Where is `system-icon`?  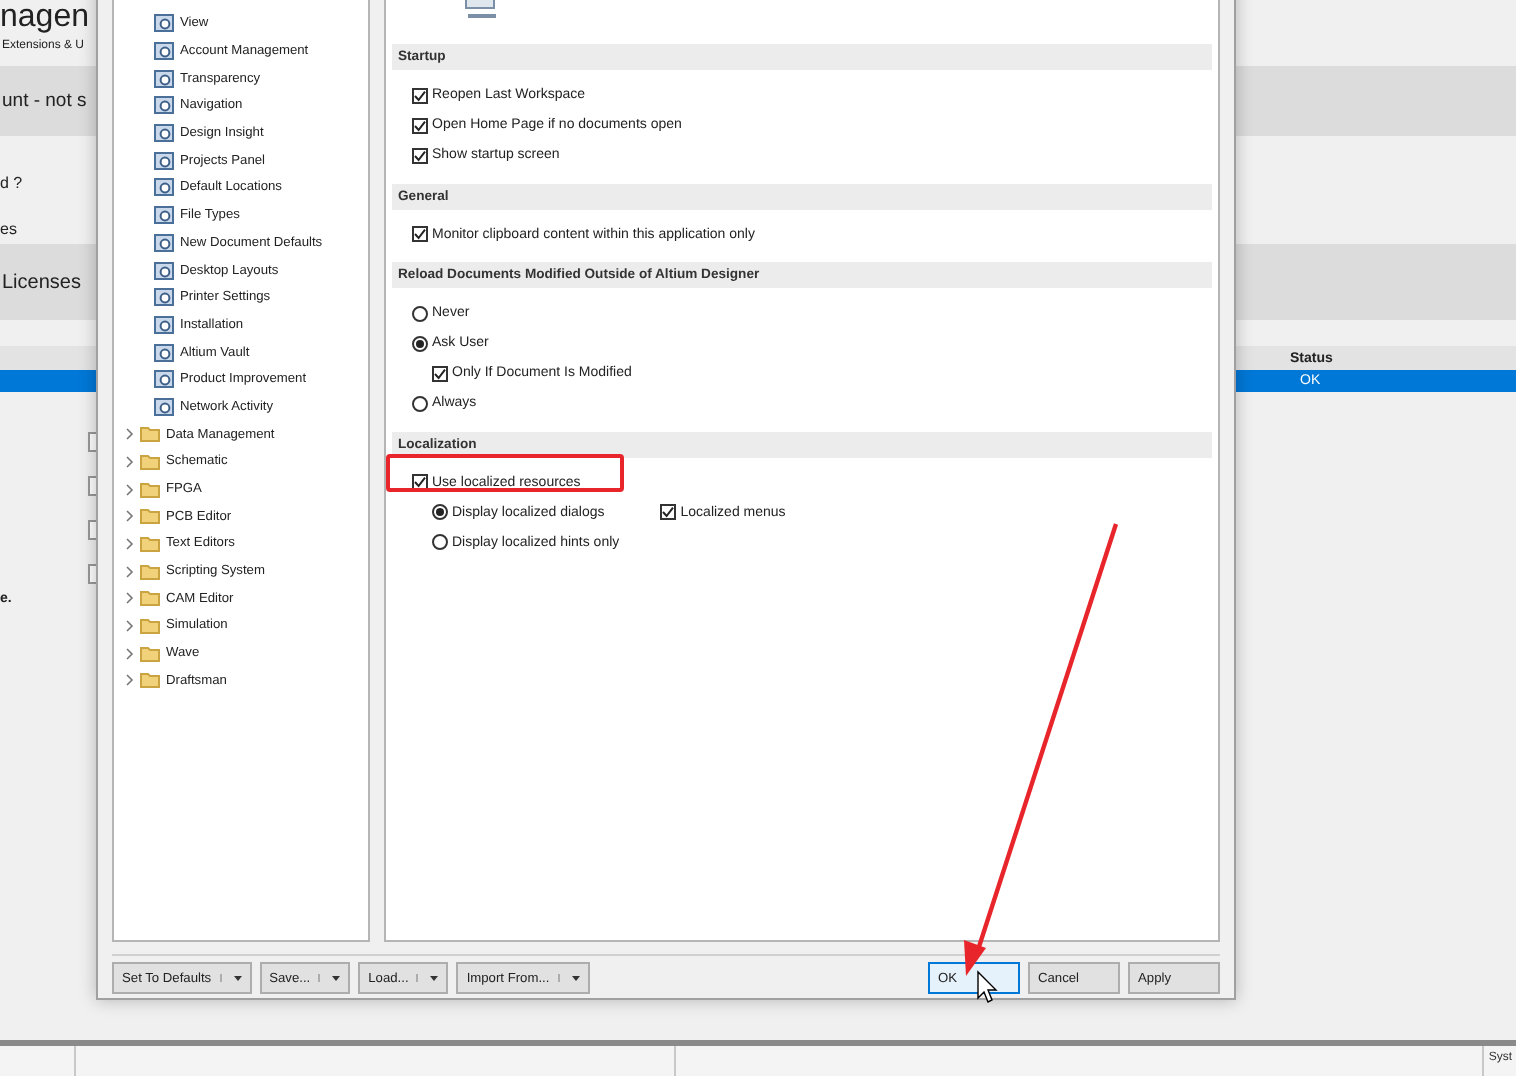 system-icon is located at coordinates (482, 10).